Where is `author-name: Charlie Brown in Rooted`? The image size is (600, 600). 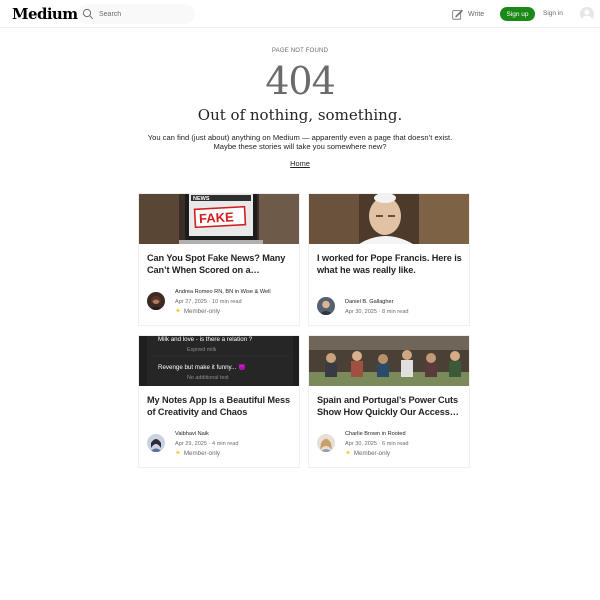 author-name: Charlie Brown in Rooted is located at coordinates (375, 434).